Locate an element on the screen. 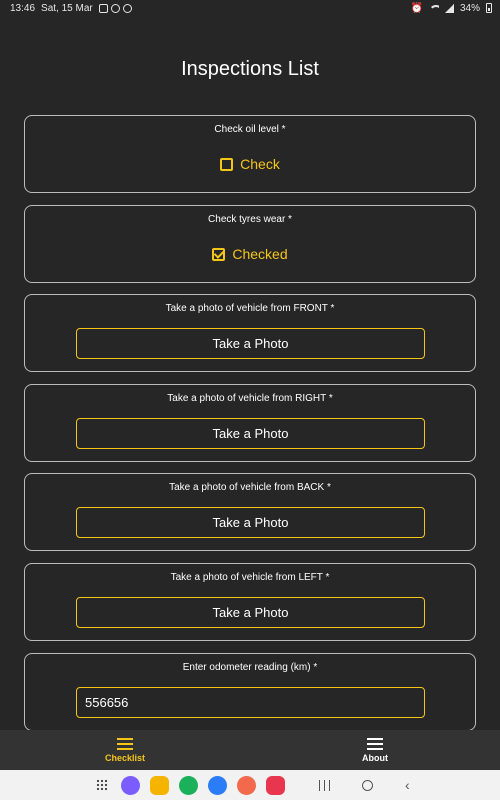  status-time: 13:46 is located at coordinates (23, 8).